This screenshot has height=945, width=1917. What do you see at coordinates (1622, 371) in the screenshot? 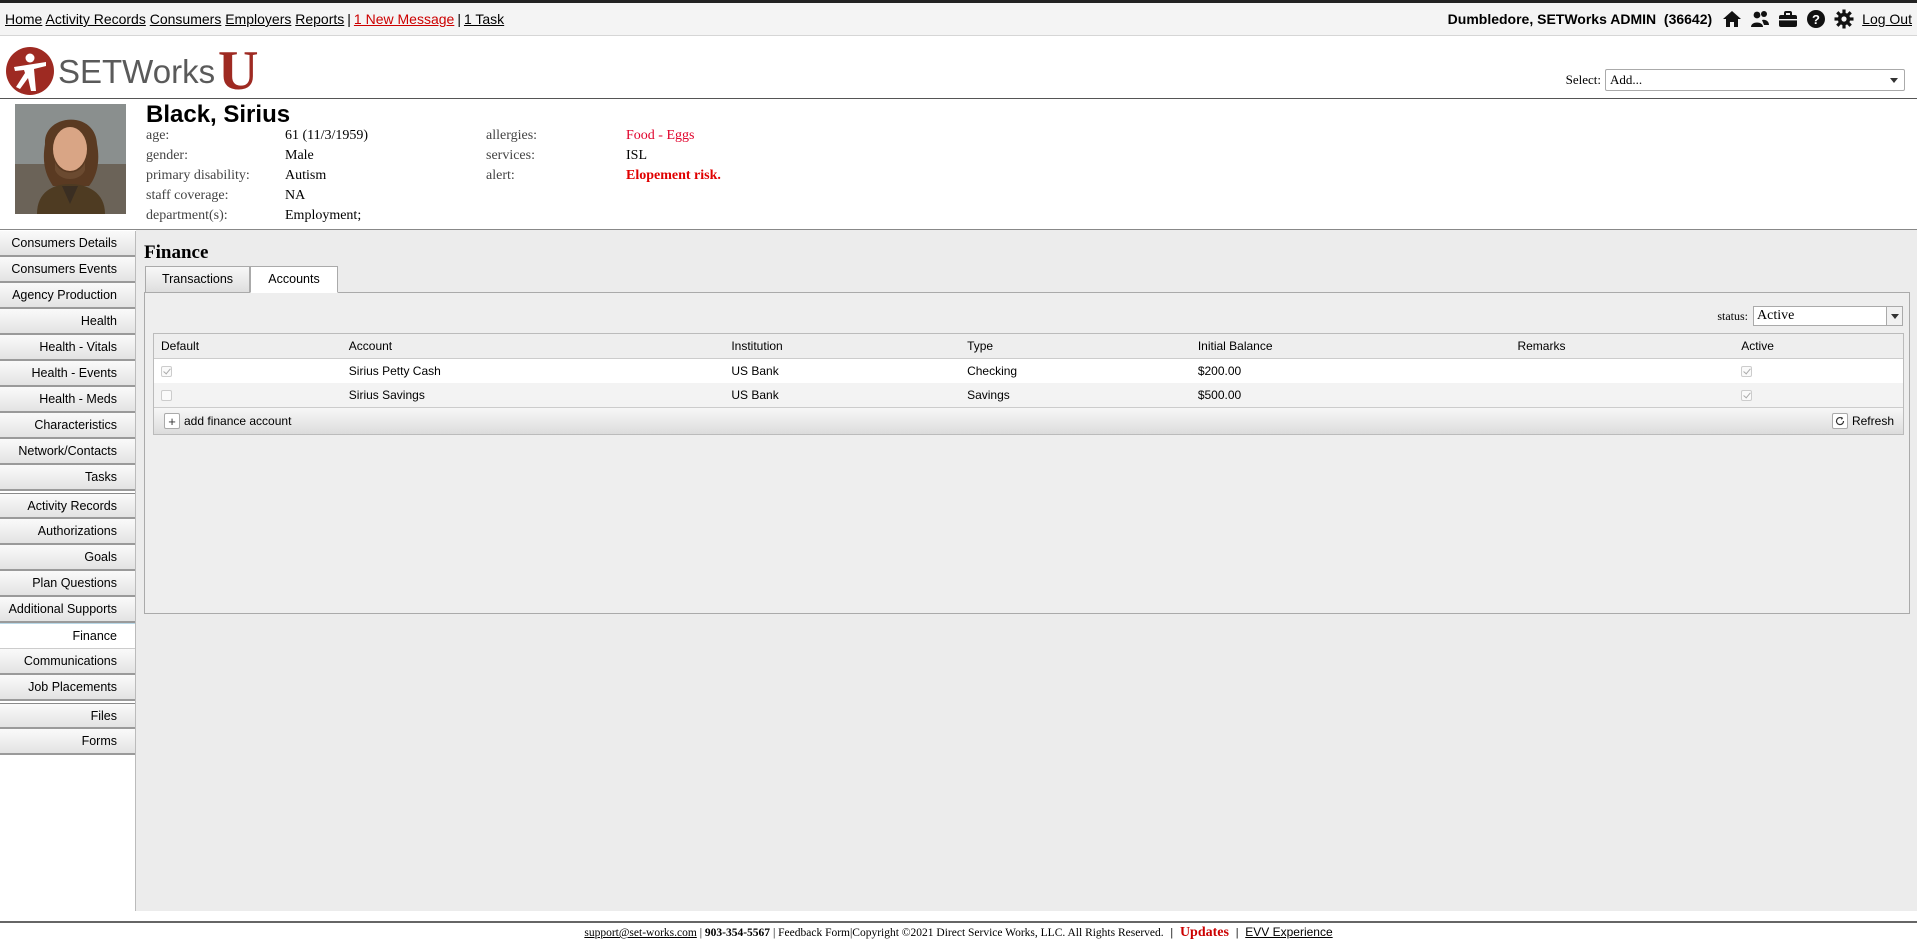
I see `remarks-cell` at bounding box center [1622, 371].